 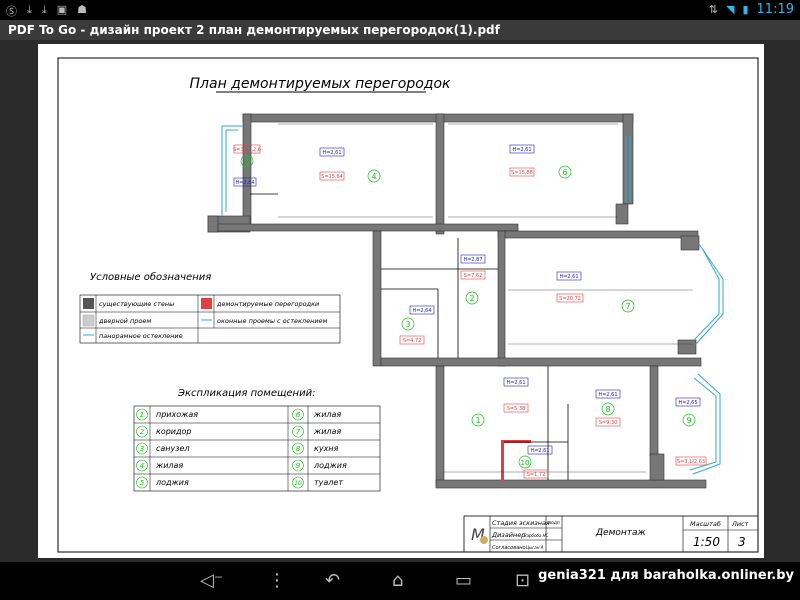 I want to click on room-num: 1, so click(x=142, y=415).